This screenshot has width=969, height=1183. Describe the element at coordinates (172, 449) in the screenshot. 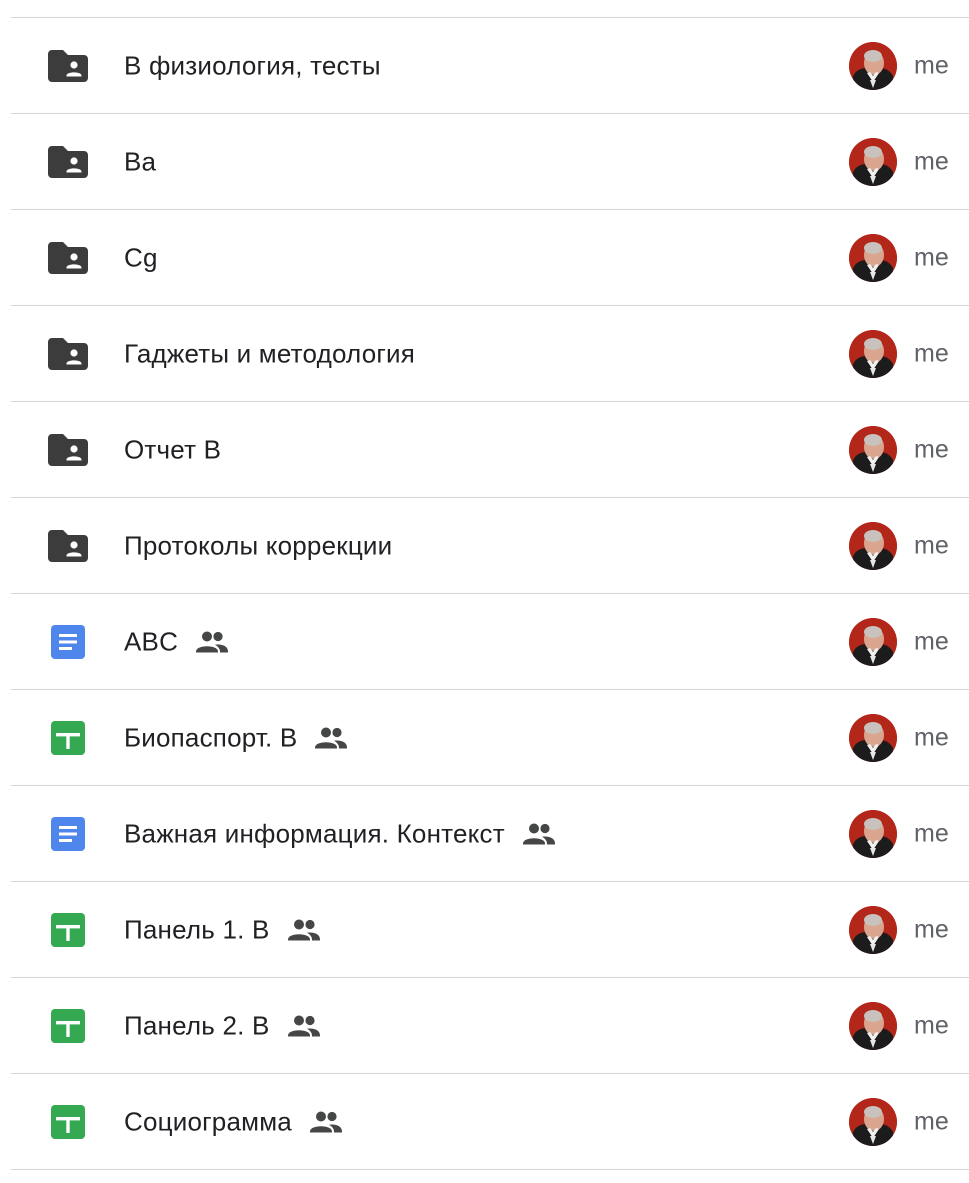

I see `file-name: Отчет В` at that location.